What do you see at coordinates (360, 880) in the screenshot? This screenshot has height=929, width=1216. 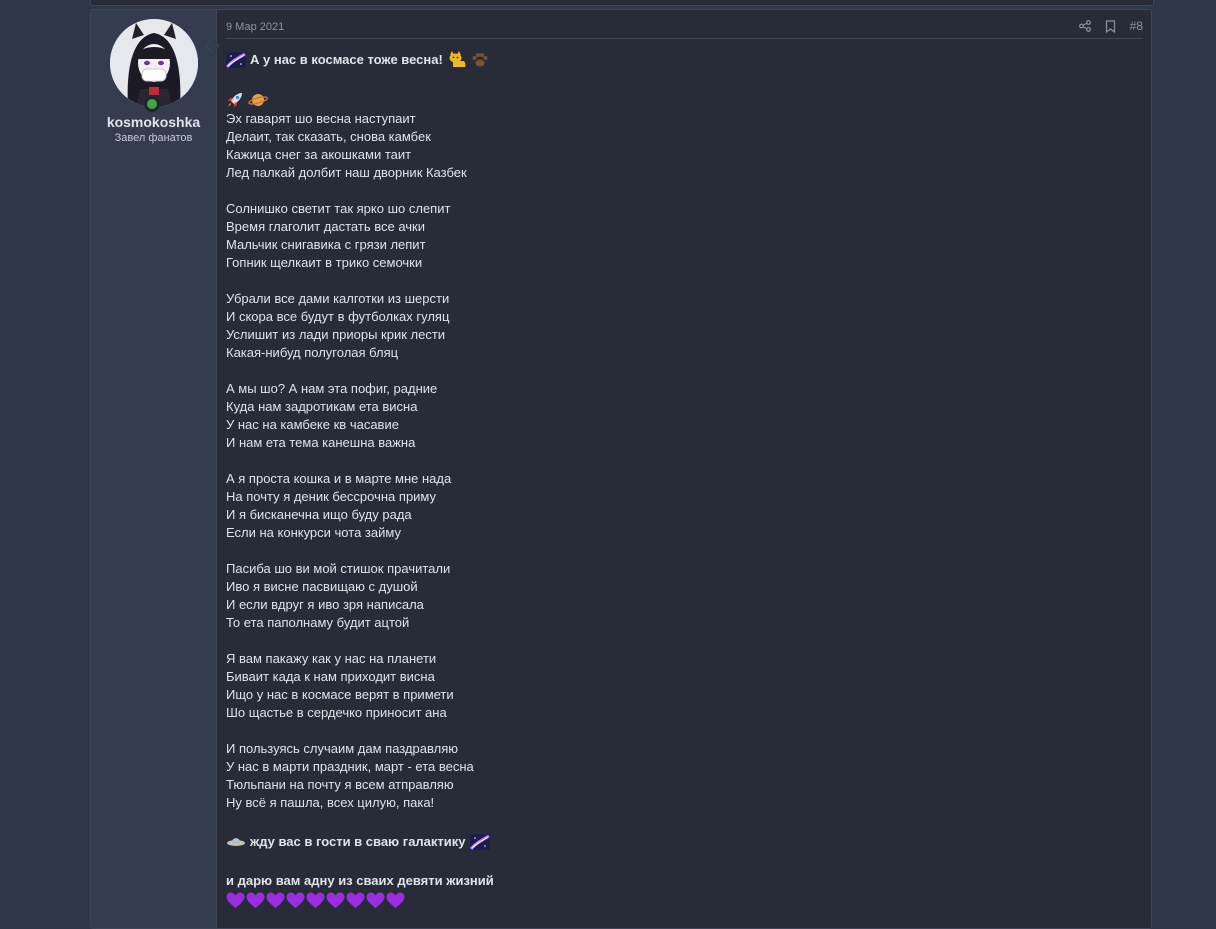 I see `gift-line: и дарю вам адну из сваих девяти жизний` at bounding box center [360, 880].